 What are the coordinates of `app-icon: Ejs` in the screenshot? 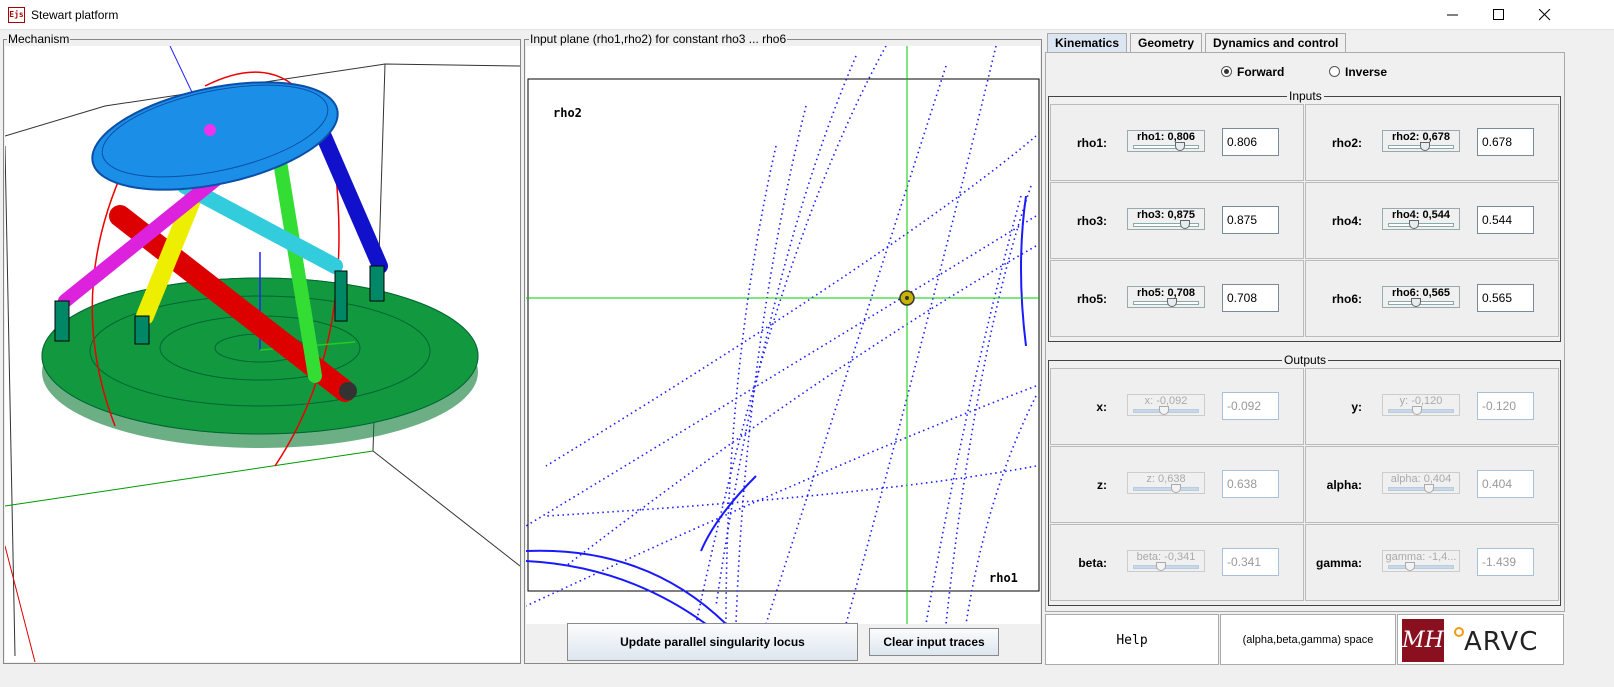 It's located at (16, 15).